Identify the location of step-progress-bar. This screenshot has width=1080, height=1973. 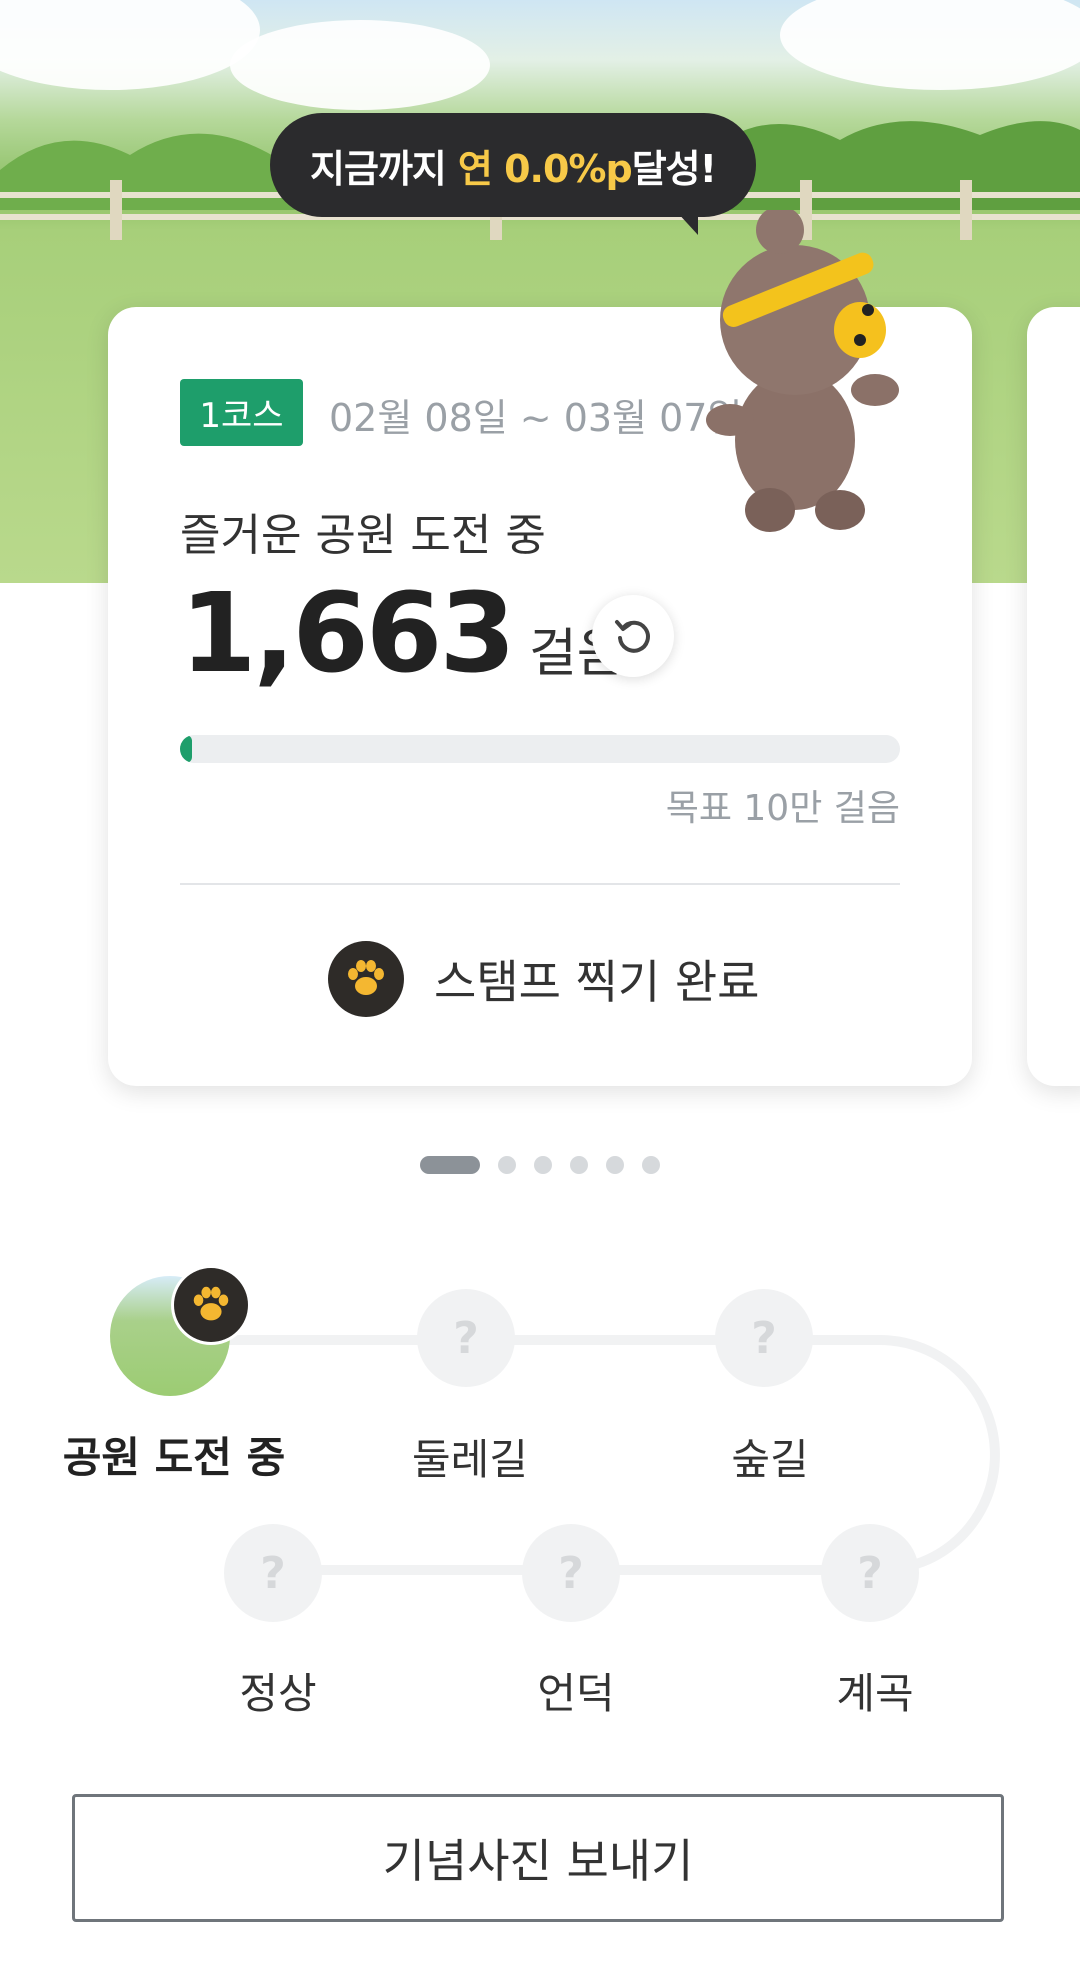
(540, 749).